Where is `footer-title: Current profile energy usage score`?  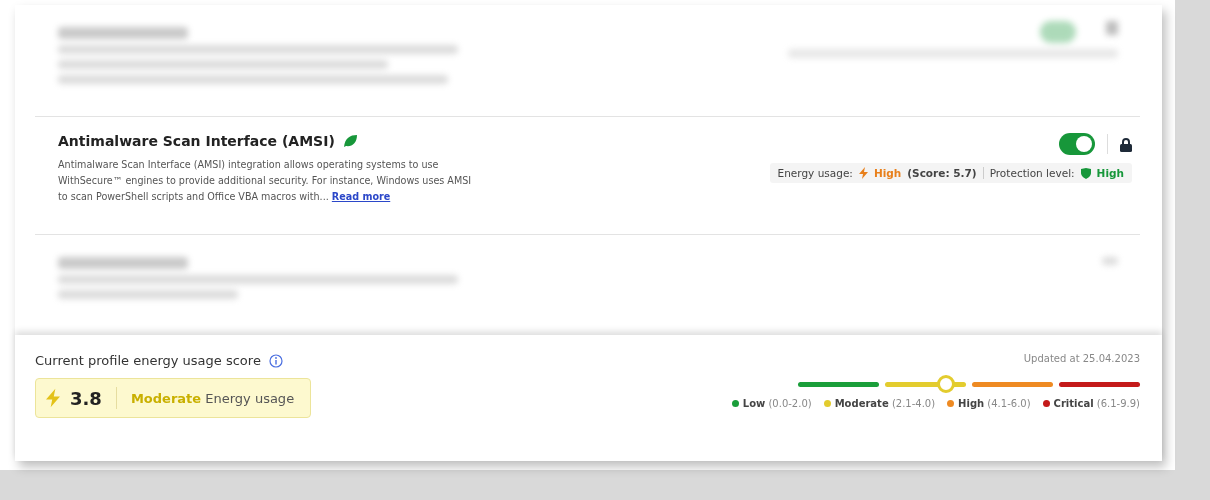
footer-title: Current profile energy usage score is located at coordinates (148, 360).